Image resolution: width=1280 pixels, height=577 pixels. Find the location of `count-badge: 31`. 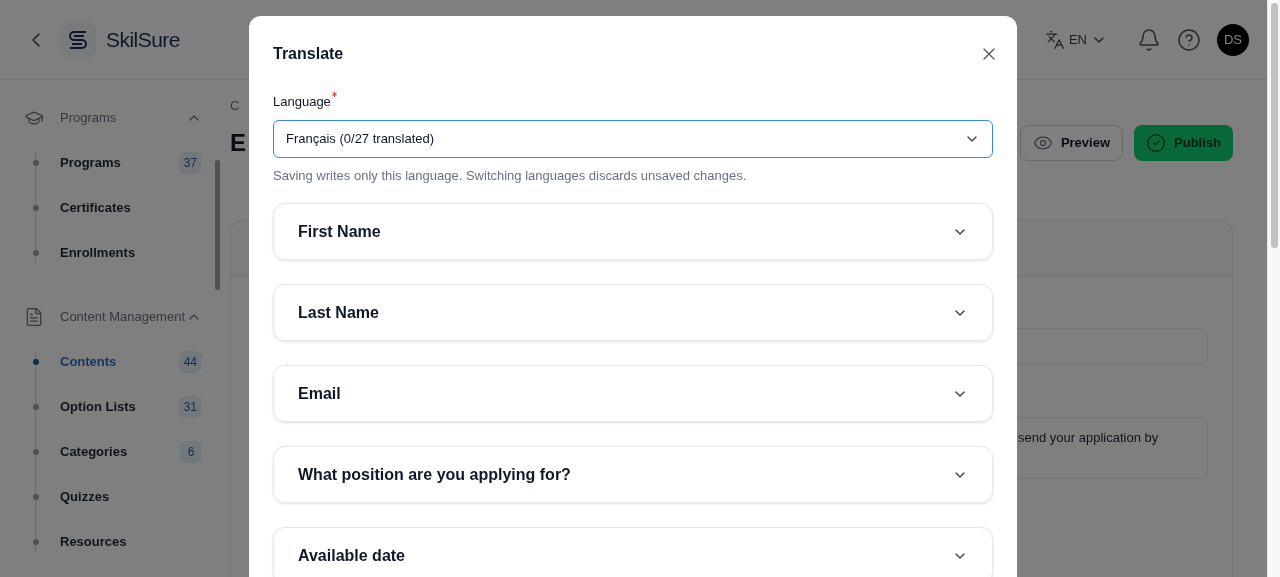

count-badge: 31 is located at coordinates (190, 406).